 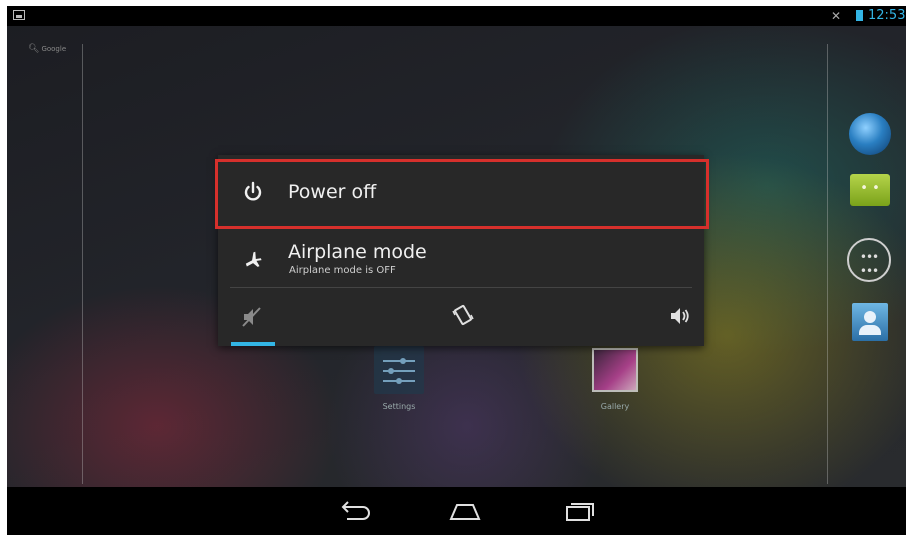 I want to click on vibrate-mode-button, so click(x=461, y=317).